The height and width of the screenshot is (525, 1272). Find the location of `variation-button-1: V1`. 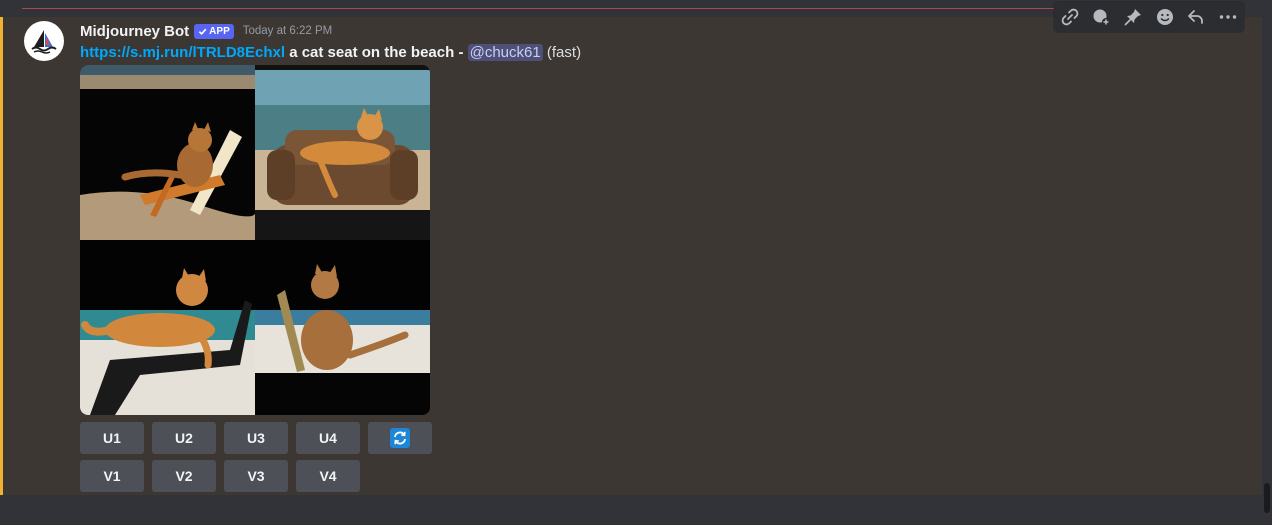

variation-button-1: V1 is located at coordinates (112, 476).